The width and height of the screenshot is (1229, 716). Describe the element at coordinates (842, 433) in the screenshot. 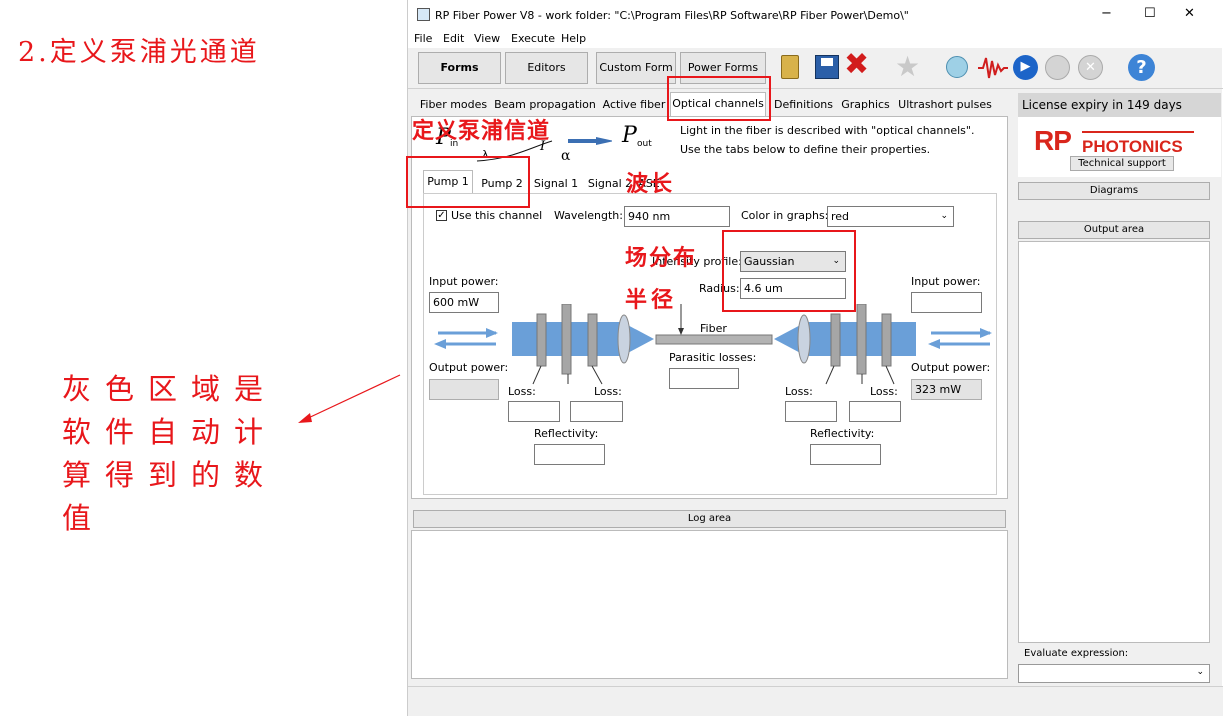

I see `reflectivity-right-label: Reflectivity:` at that location.